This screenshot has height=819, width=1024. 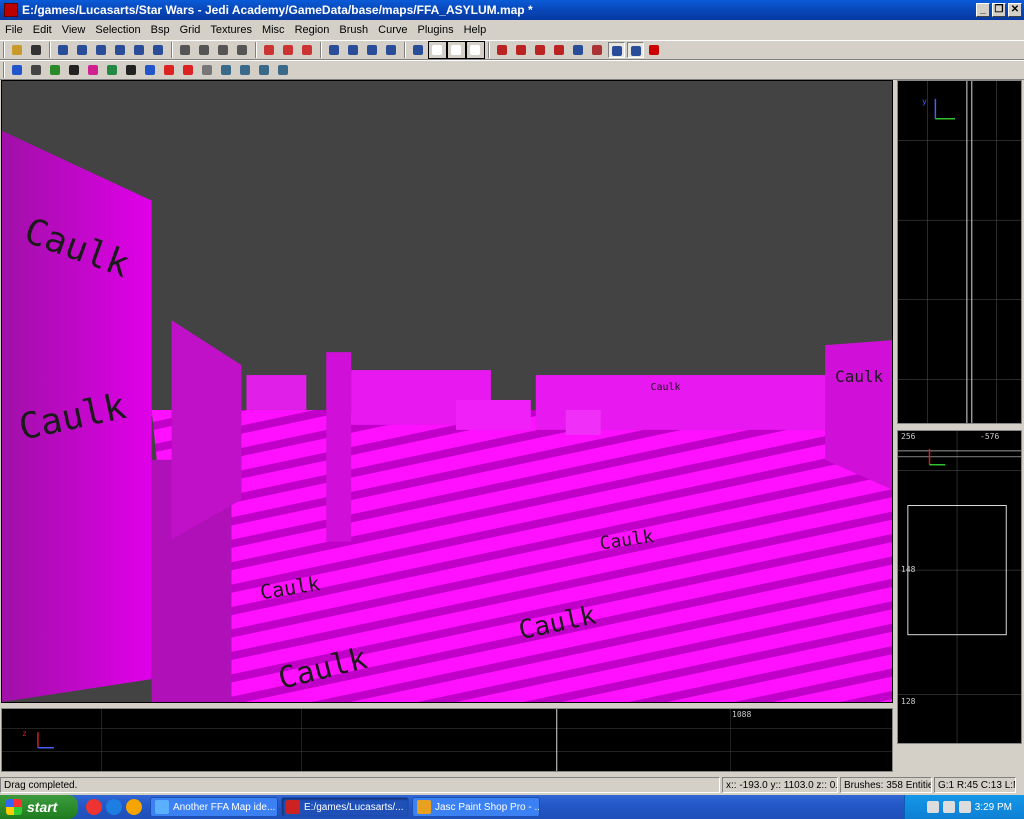 I want to click on select-partial-icon, so click(x=204, y=50).